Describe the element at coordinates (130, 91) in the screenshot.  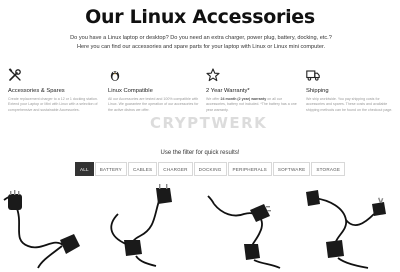
I see `feature-title: Linux Compatible` at that location.